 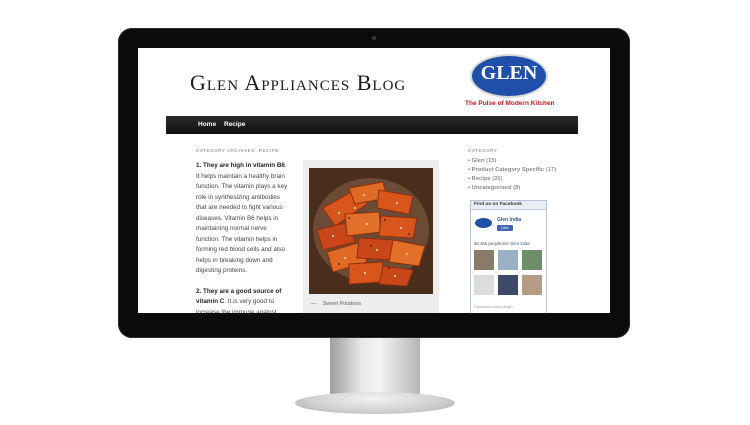 I want to click on category-count: (26), so click(x=497, y=179).